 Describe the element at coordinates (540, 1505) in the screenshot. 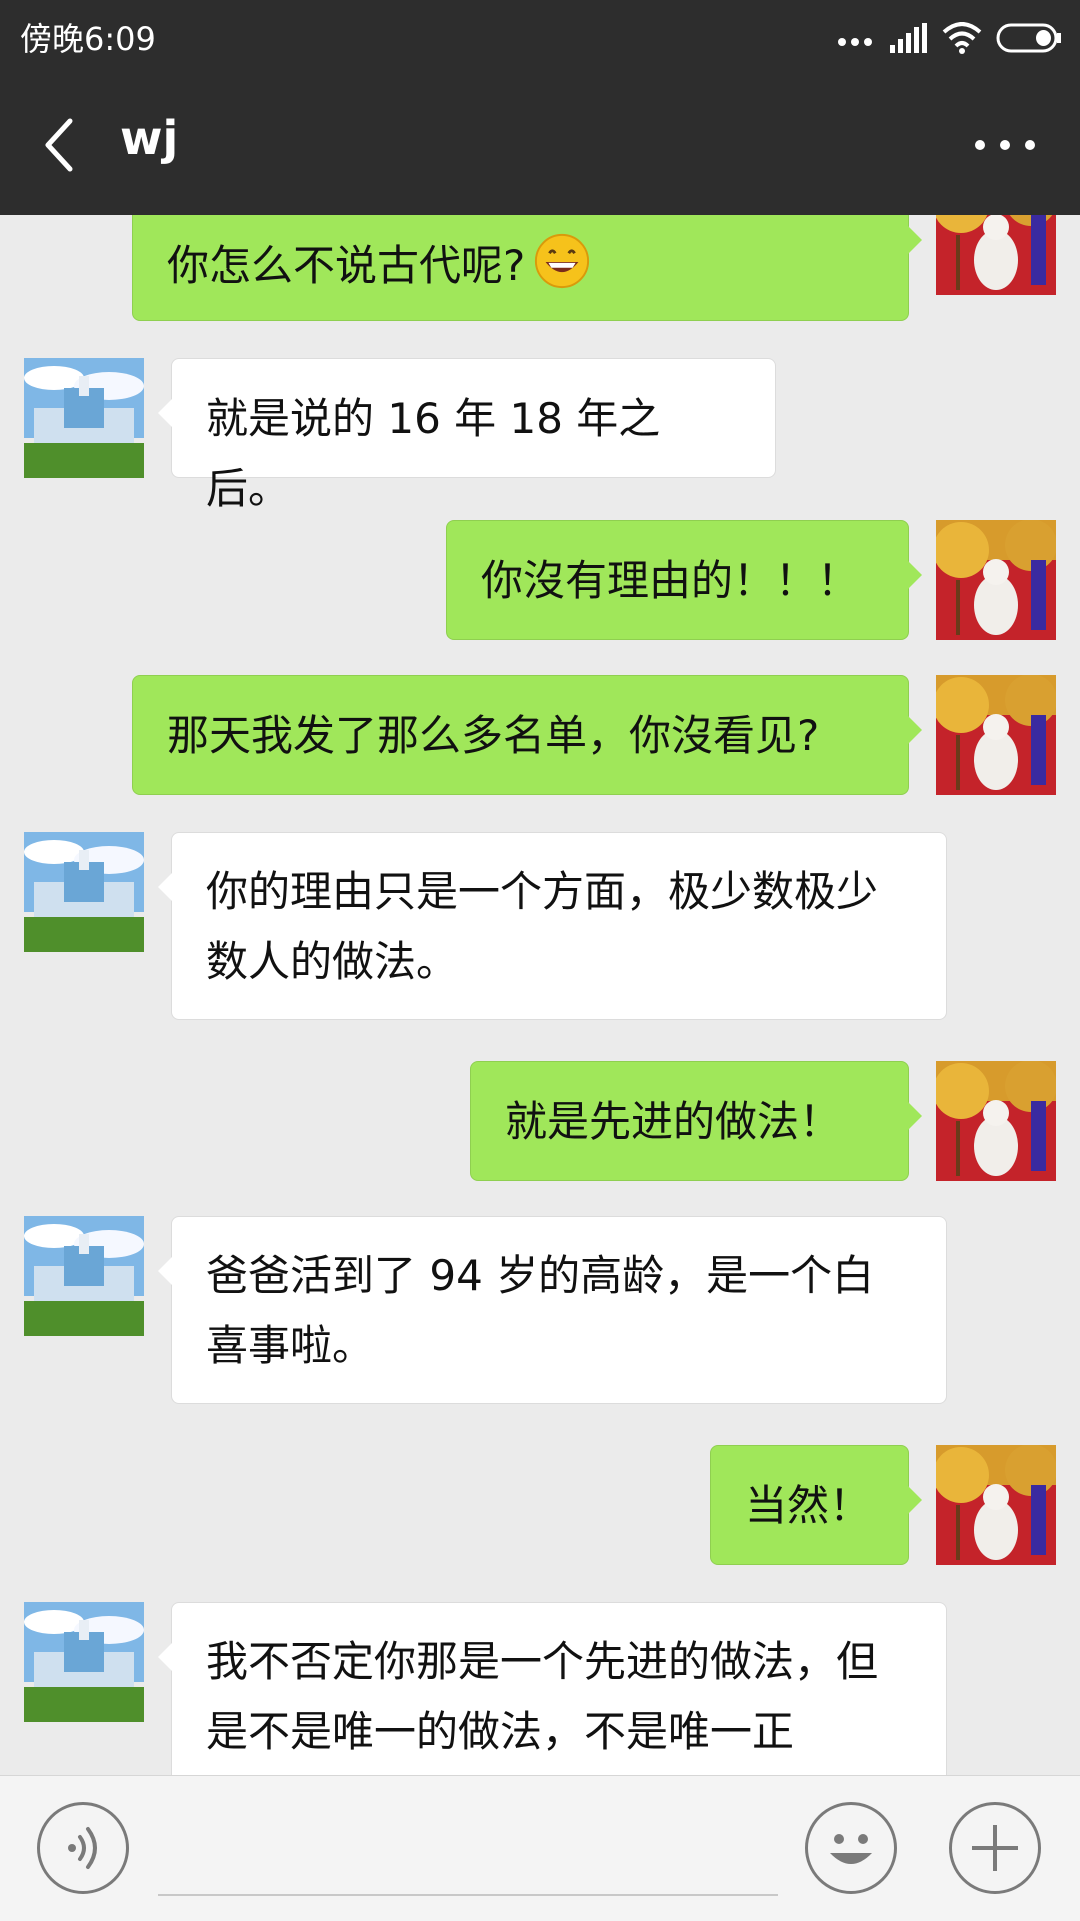

I see `message-row: 当然！` at that location.